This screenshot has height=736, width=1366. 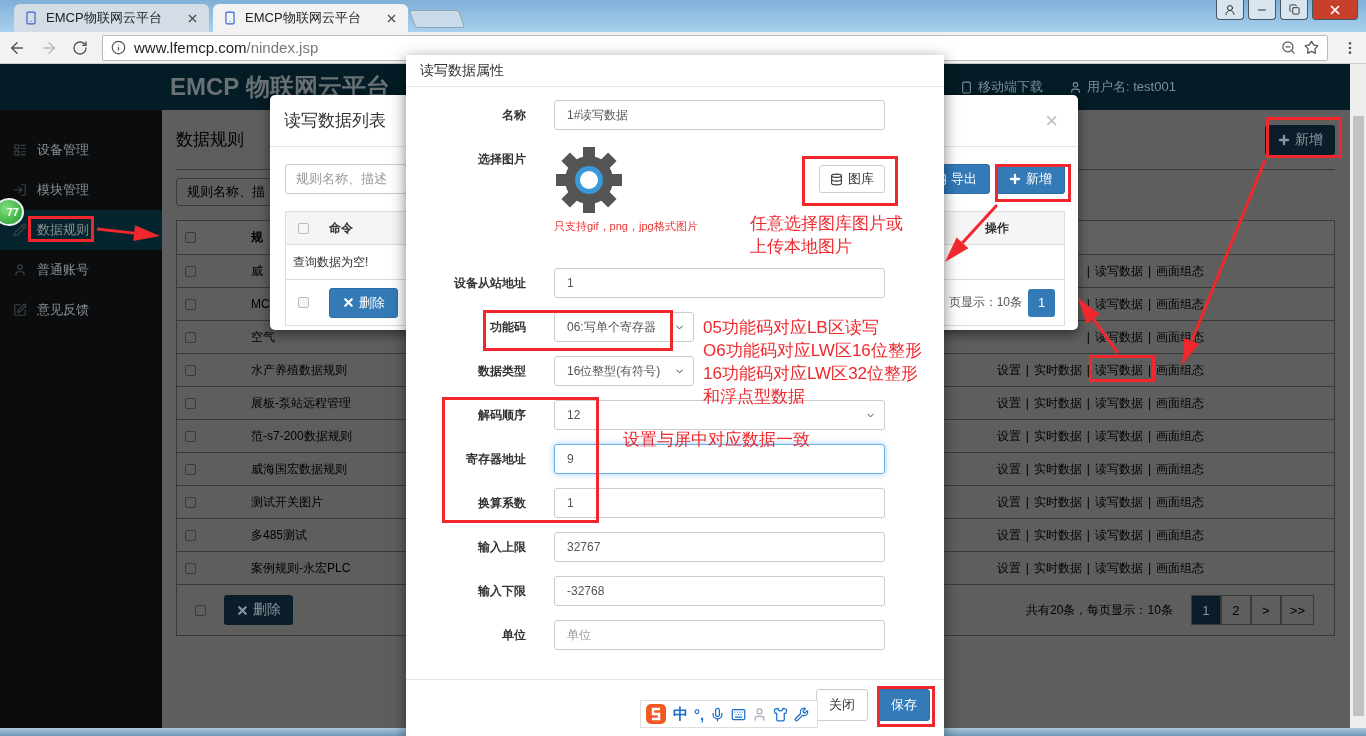 What do you see at coordinates (1099, 610) in the screenshot?
I see `pagination-summary: 共有20条，每页显示：10条` at bounding box center [1099, 610].